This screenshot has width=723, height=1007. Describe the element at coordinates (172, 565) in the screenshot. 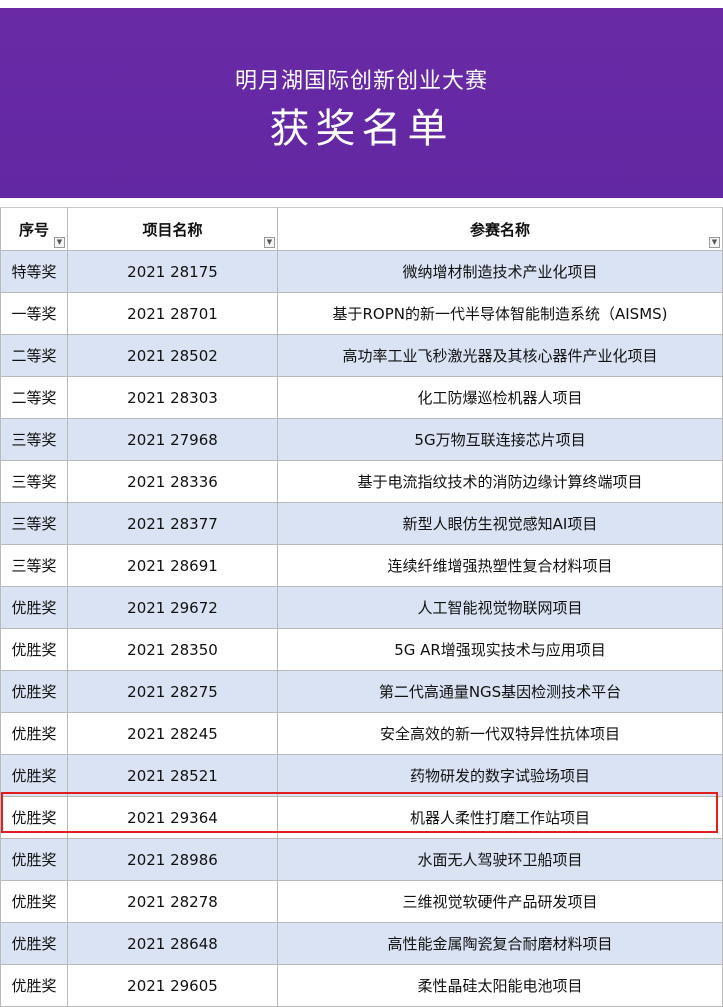

I see `project-id-cell: 2021 28691` at that location.